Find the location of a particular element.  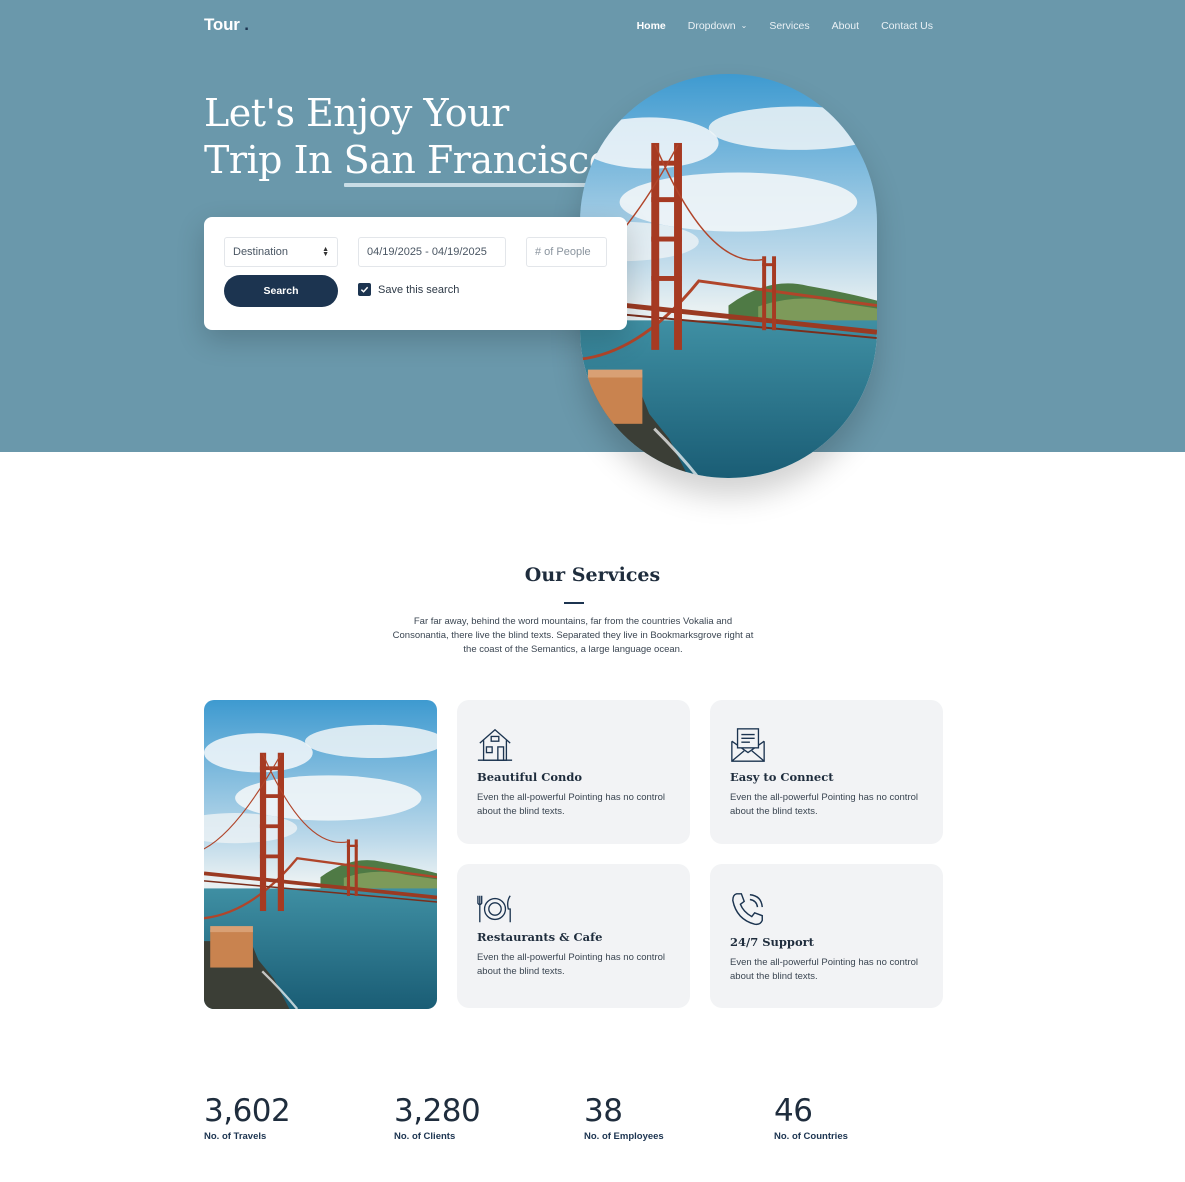

search-button: Search is located at coordinates (281, 291).